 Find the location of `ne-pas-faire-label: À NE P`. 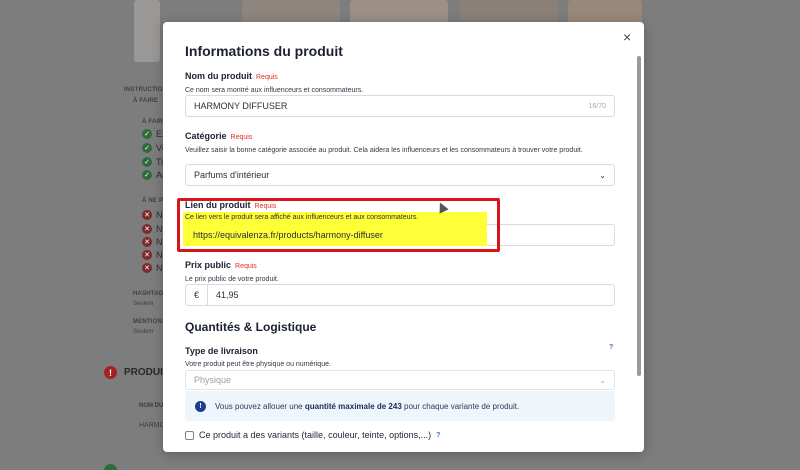

ne-pas-faire-label: À NE P is located at coordinates (153, 201).